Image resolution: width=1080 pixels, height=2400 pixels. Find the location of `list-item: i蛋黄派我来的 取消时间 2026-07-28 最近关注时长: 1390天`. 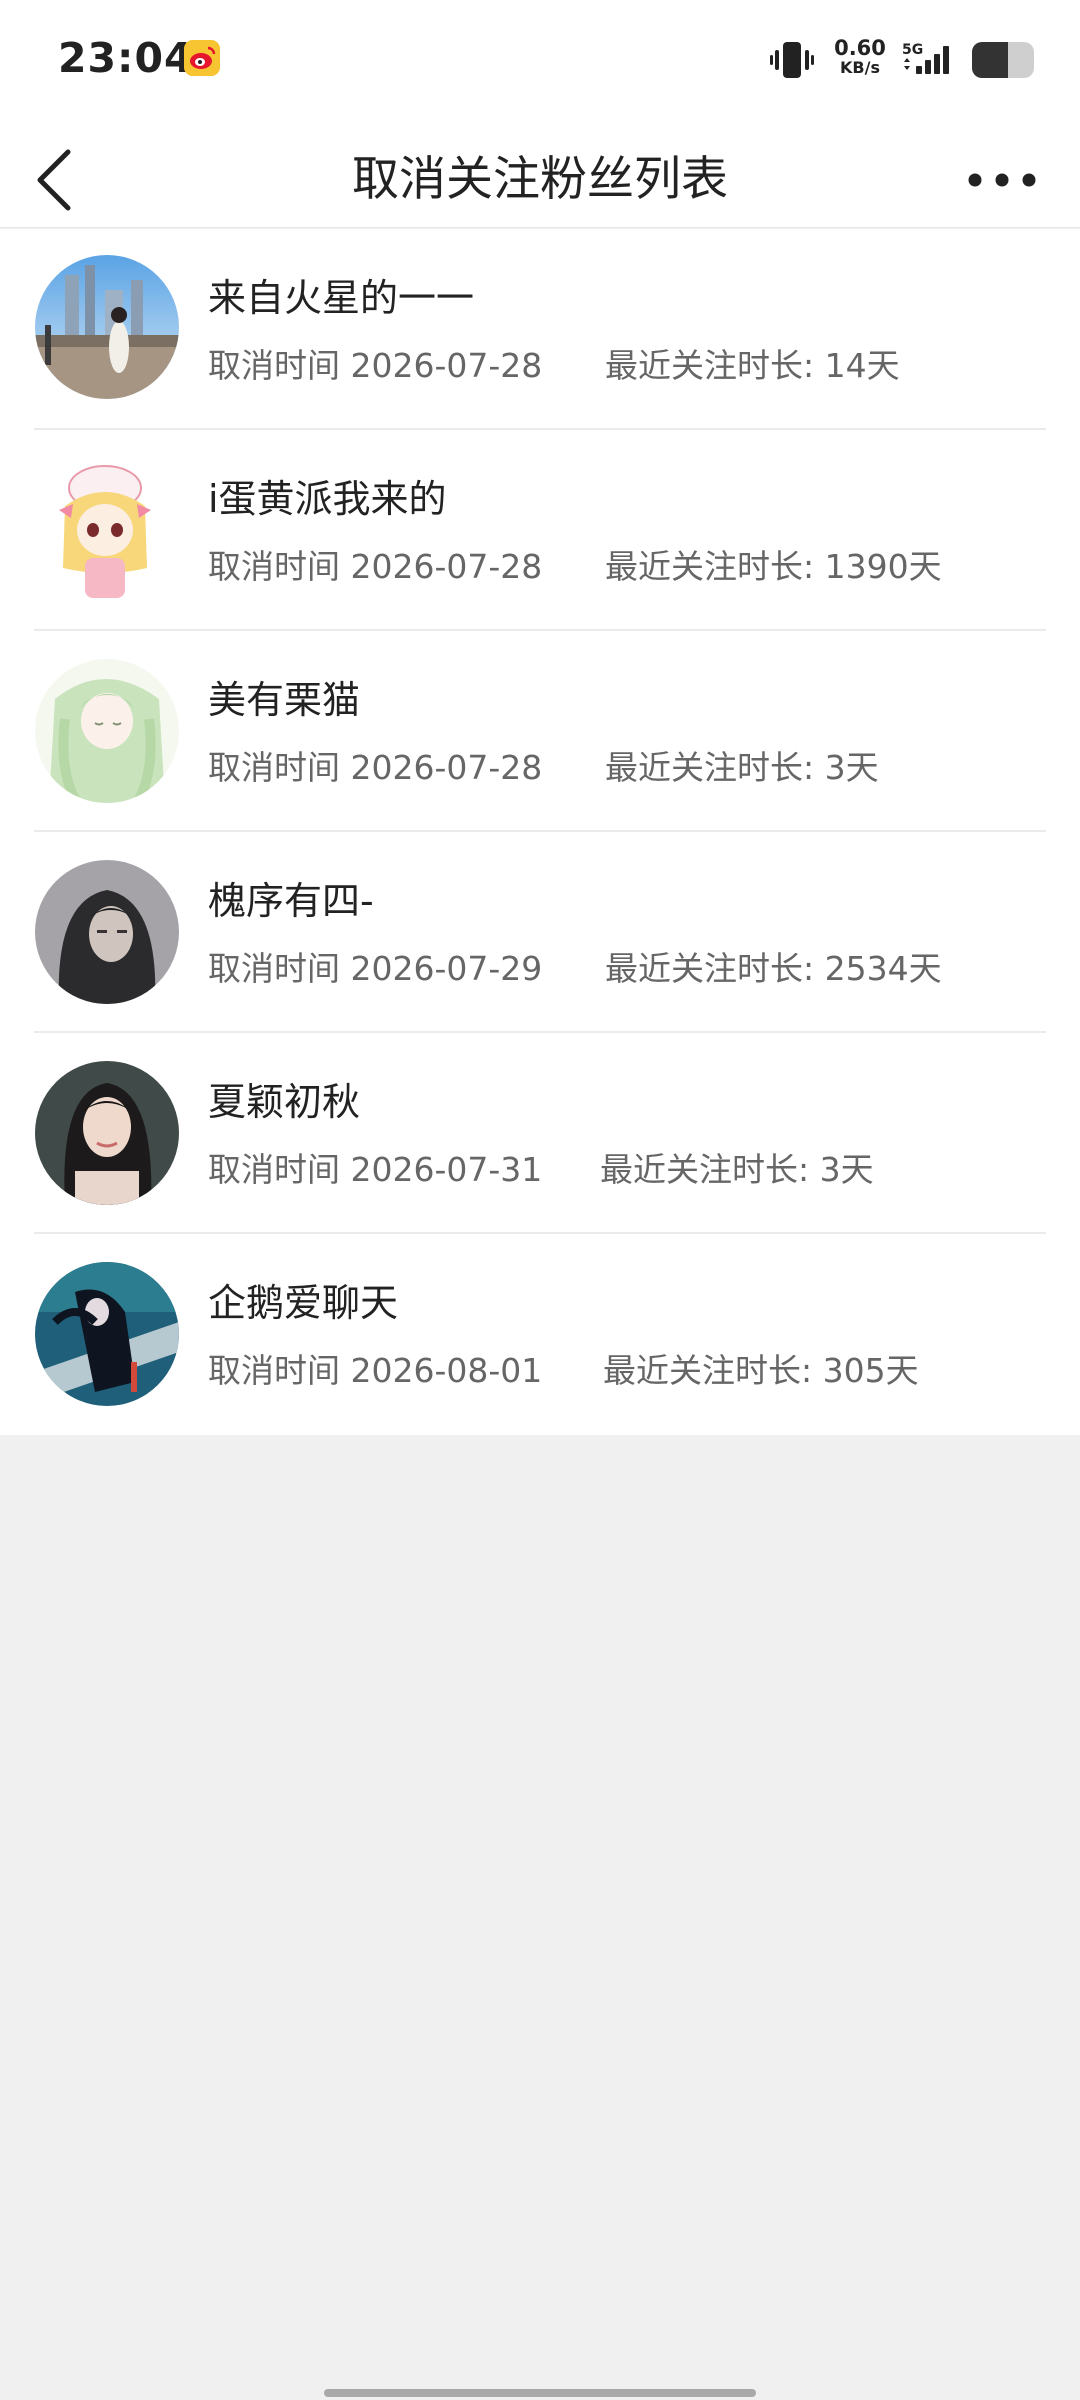

list-item: i蛋黄派我来的 取消时间 2026-07-28 最近关注时长: 1390天 is located at coordinates (540, 530).